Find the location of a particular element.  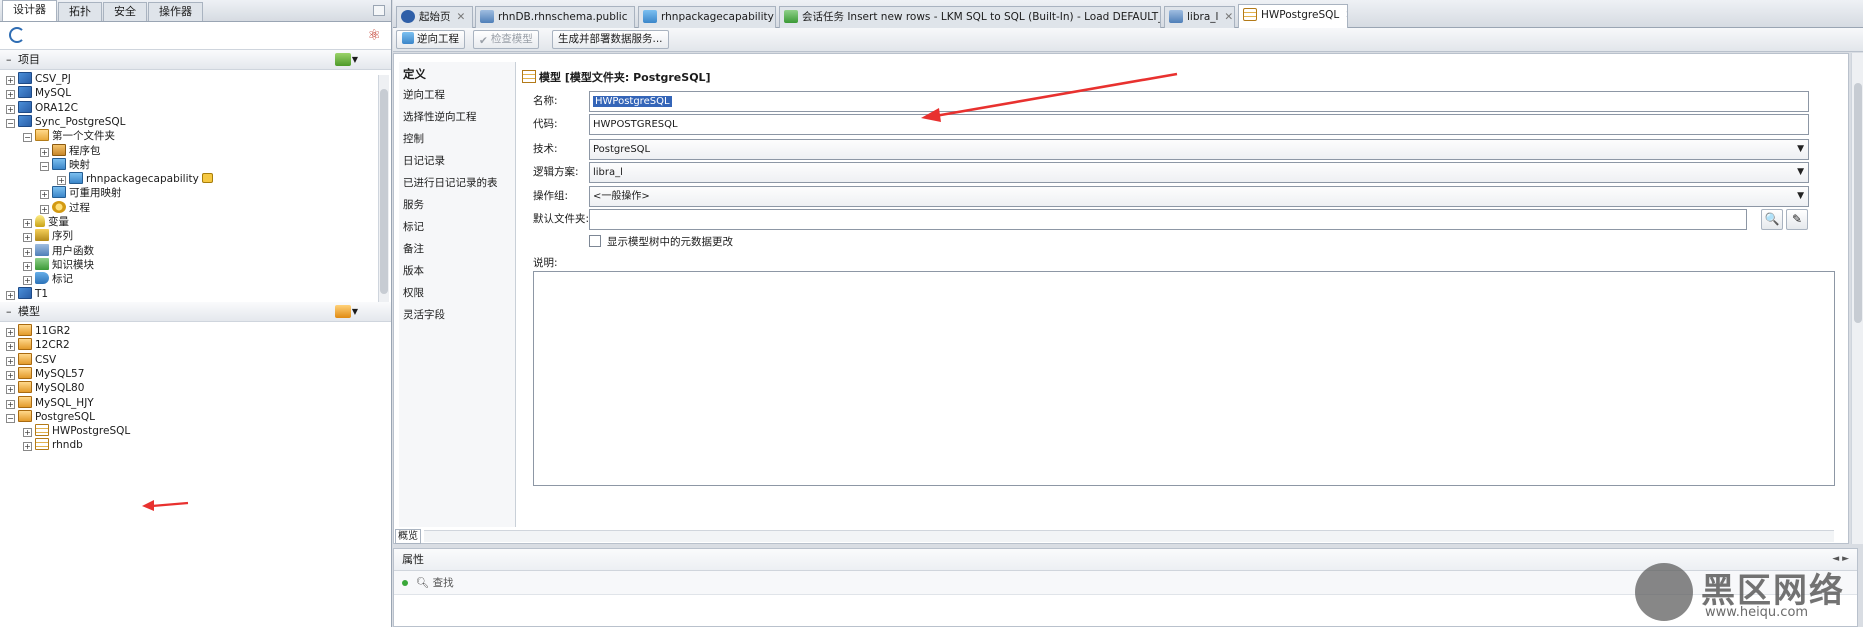

folder-icon is located at coordinates (42, 135).